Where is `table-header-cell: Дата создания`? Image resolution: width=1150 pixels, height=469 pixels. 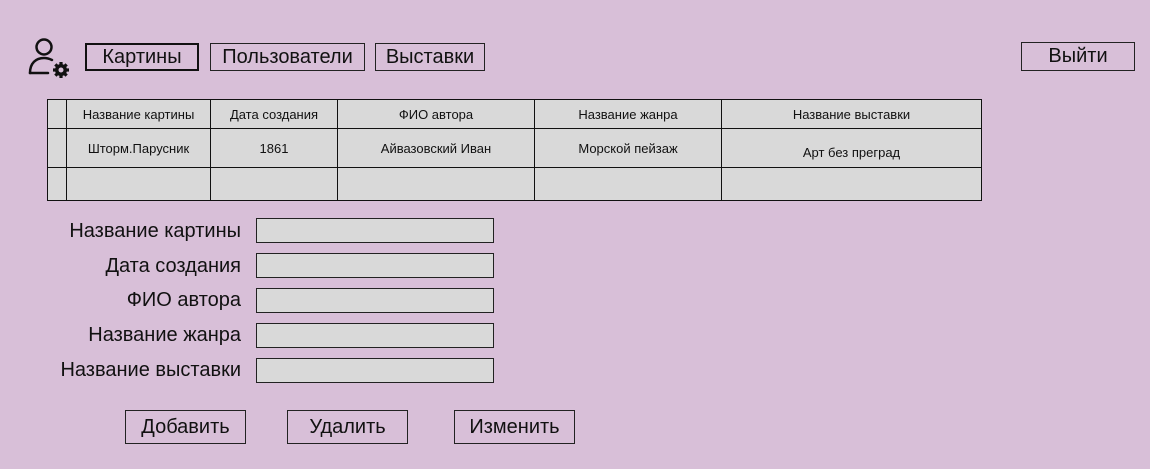 table-header-cell: Дата создания is located at coordinates (274, 114).